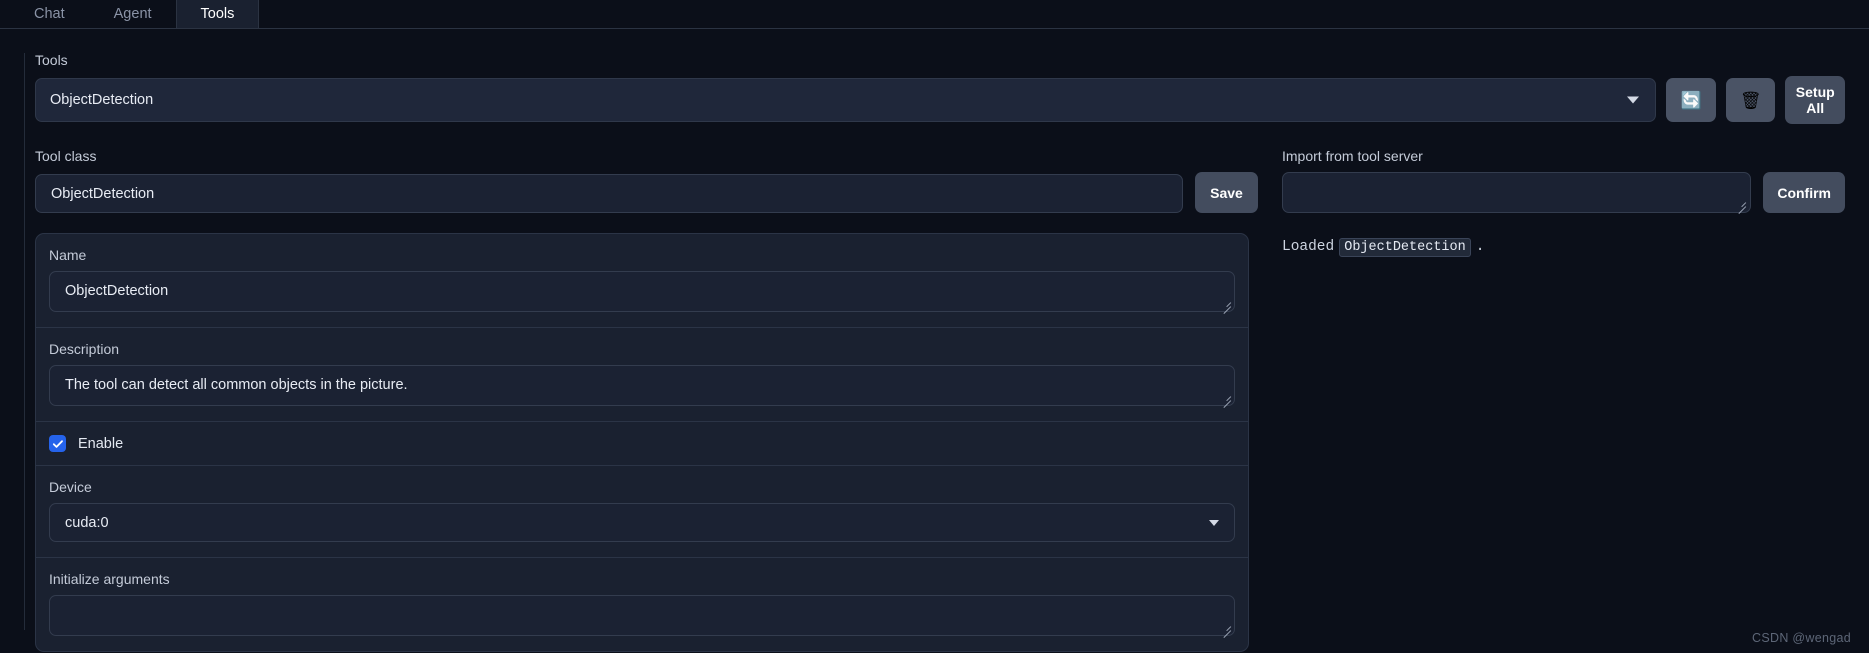 Image resolution: width=1869 pixels, height=653 pixels. I want to click on tools-selector-row: Tools ObjectDetection 🔄 🗑 Setup All, so click(940, 88).